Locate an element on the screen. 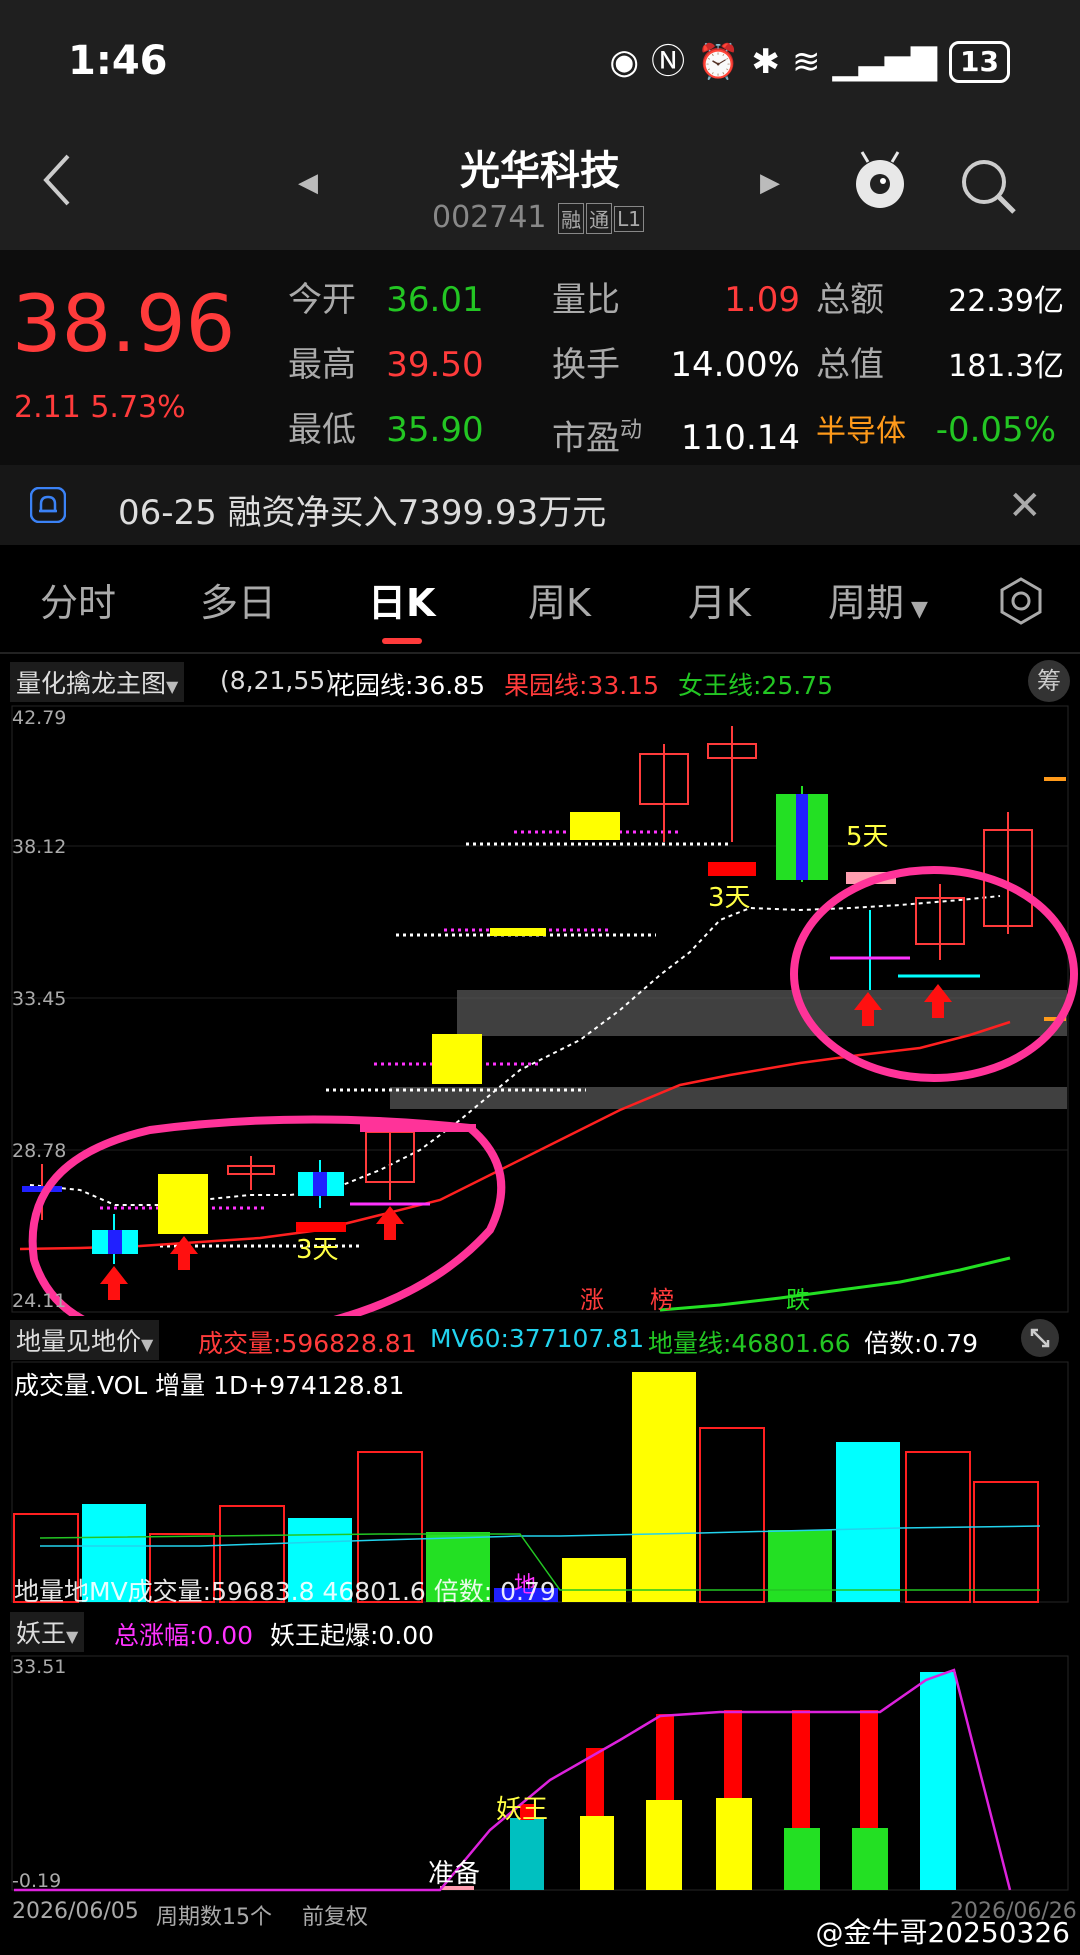 The width and height of the screenshot is (1080, 1955). label-5-days: 5天 is located at coordinates (867, 837).